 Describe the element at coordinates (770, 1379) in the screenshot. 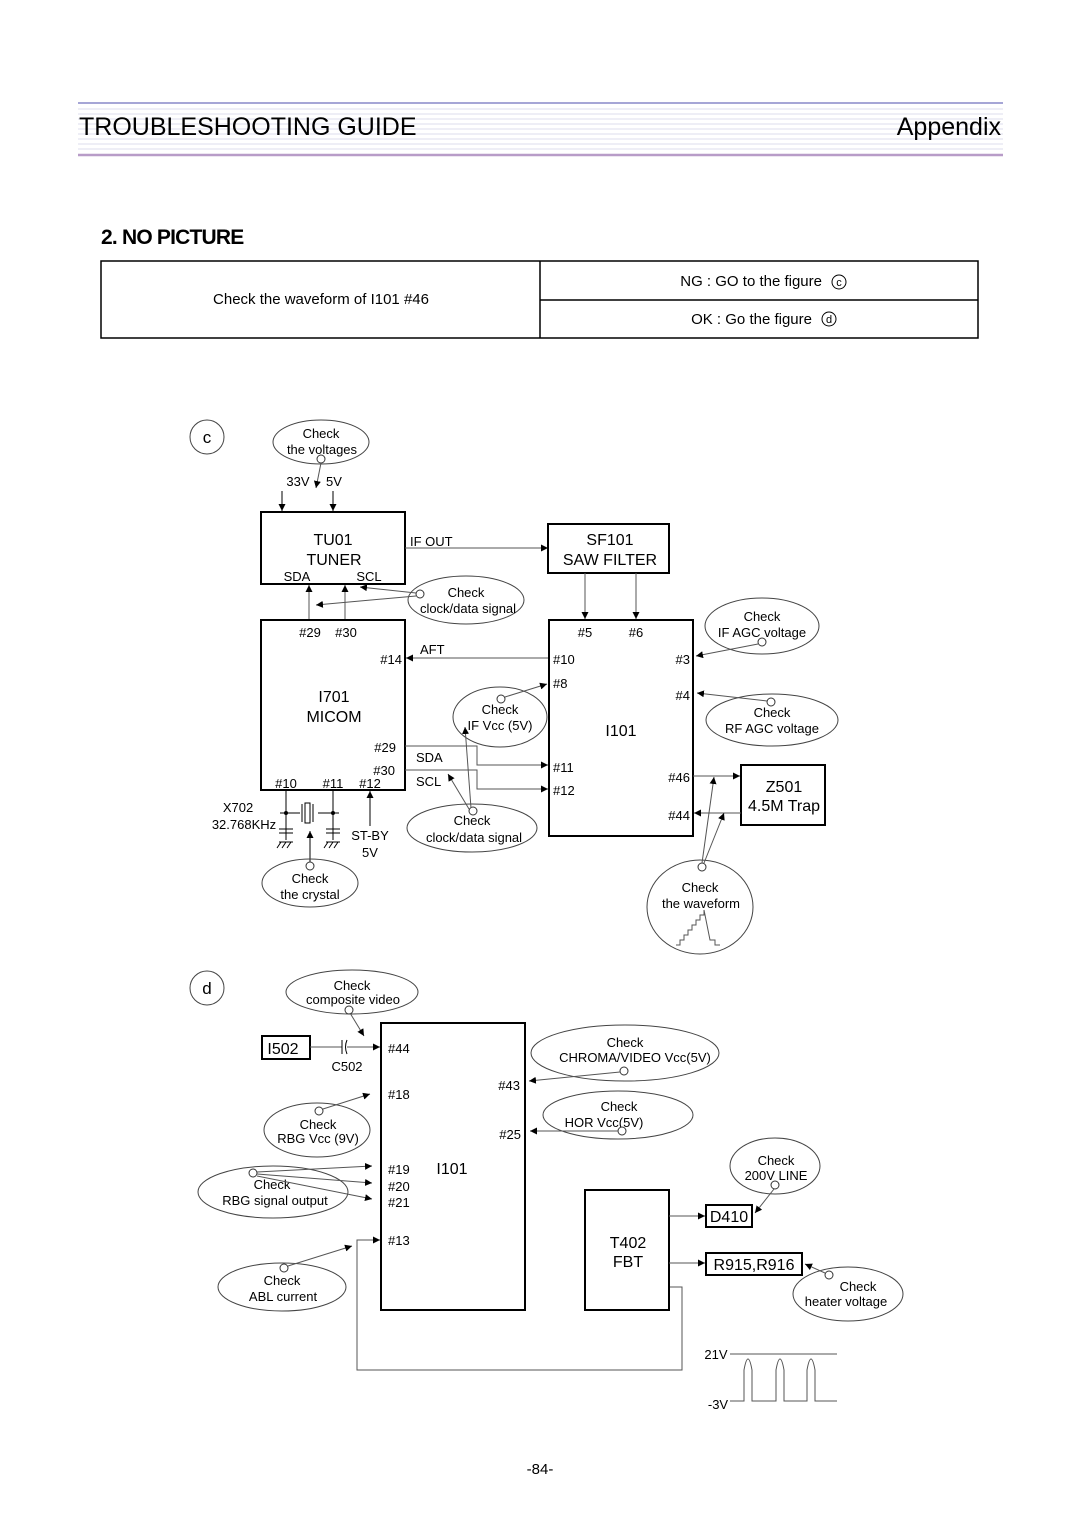

I see `fbt-pulse-waveform: 21V -3V` at that location.